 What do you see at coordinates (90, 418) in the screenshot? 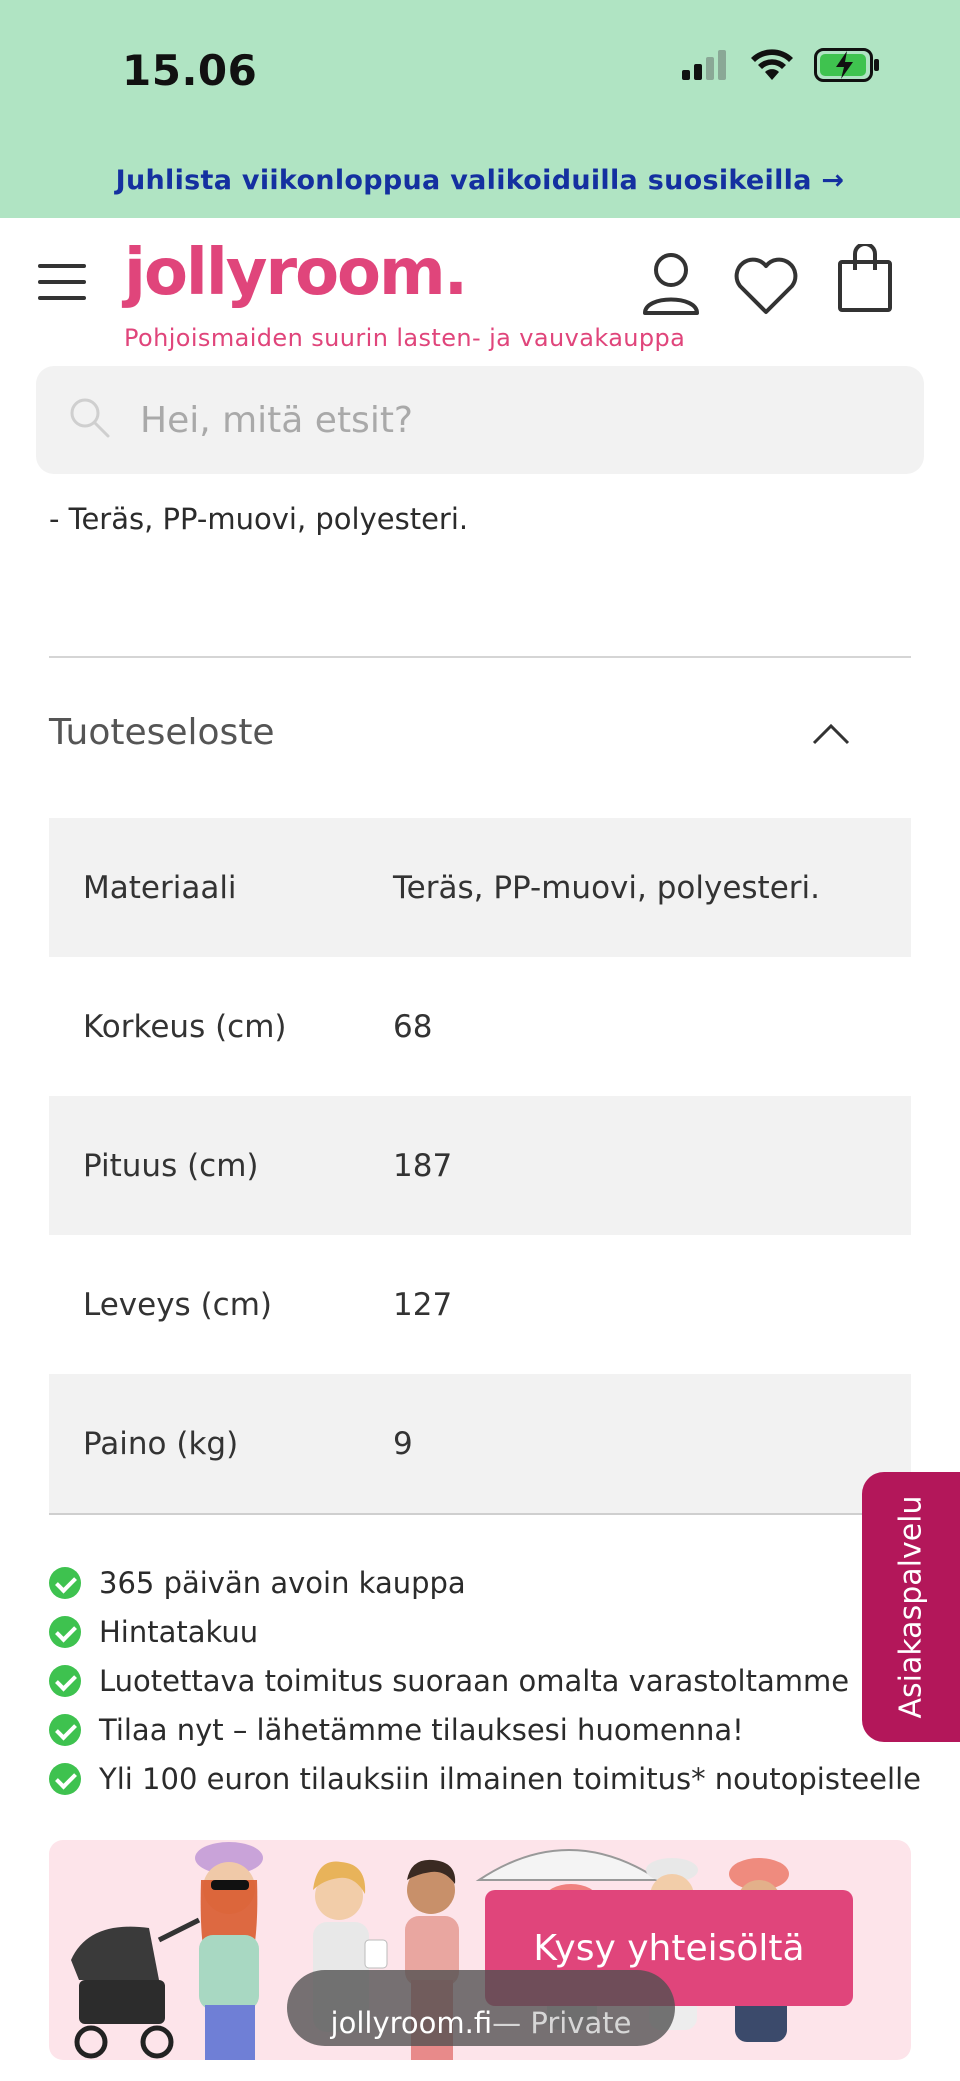
I see `search-icon` at bounding box center [90, 418].